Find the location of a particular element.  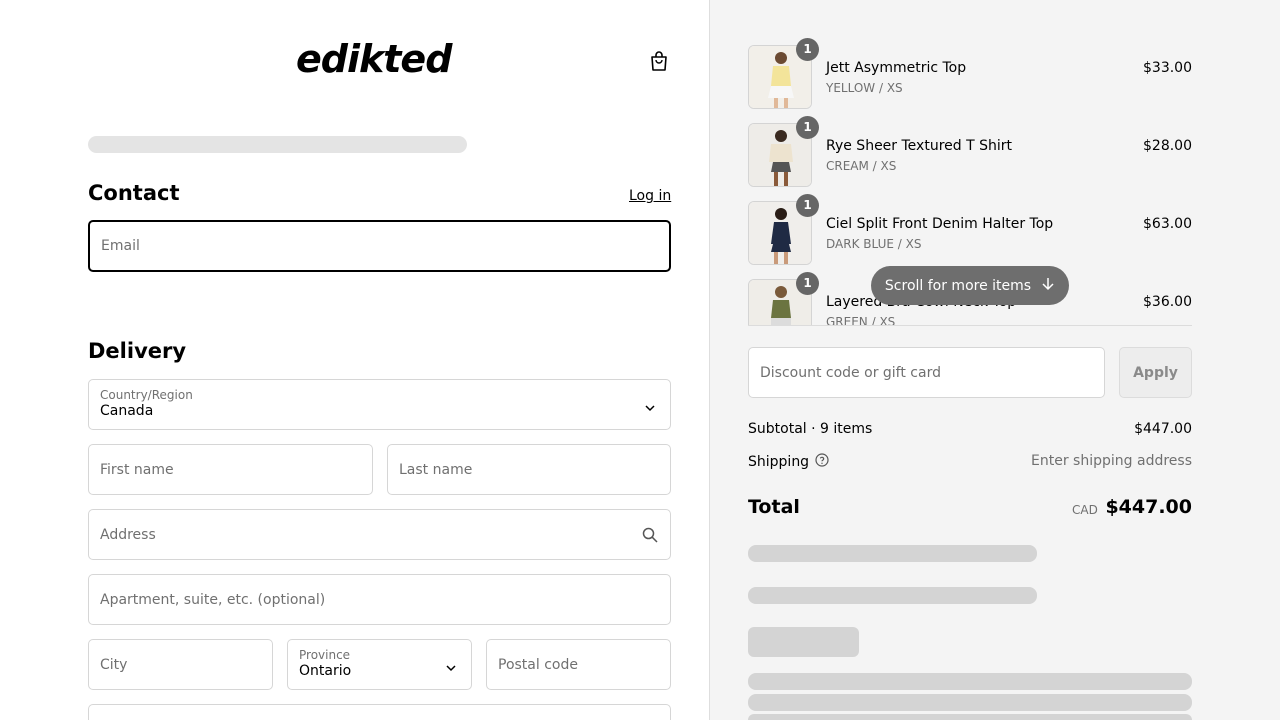

country-label: Country/Region is located at coordinates (146, 395).